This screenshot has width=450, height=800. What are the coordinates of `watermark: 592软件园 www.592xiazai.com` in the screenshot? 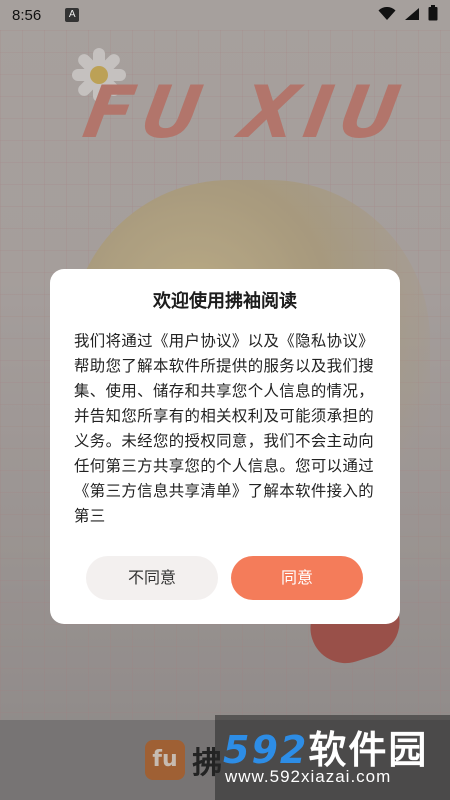 It's located at (332, 757).